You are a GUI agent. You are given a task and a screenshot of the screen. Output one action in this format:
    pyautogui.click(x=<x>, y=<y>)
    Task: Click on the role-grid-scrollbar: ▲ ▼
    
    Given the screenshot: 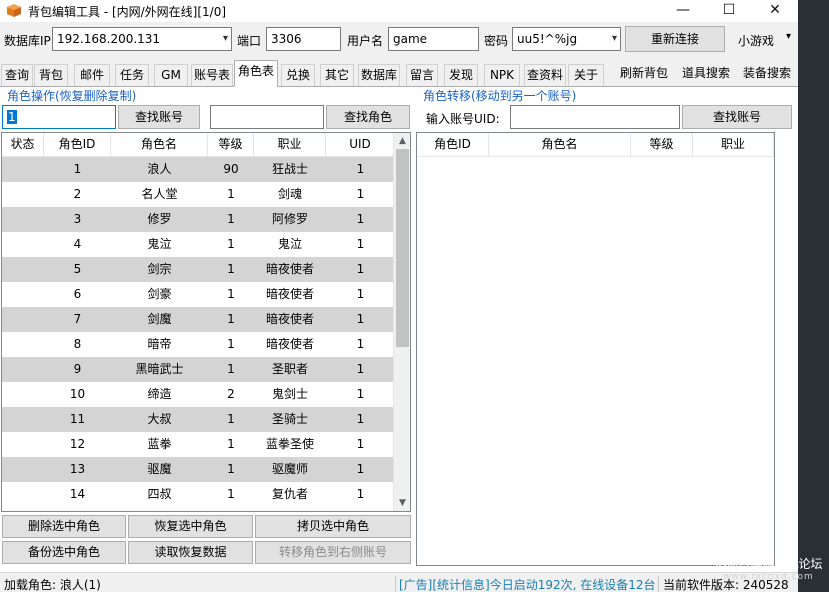 What is the action you would take?
    pyautogui.click(x=401, y=322)
    